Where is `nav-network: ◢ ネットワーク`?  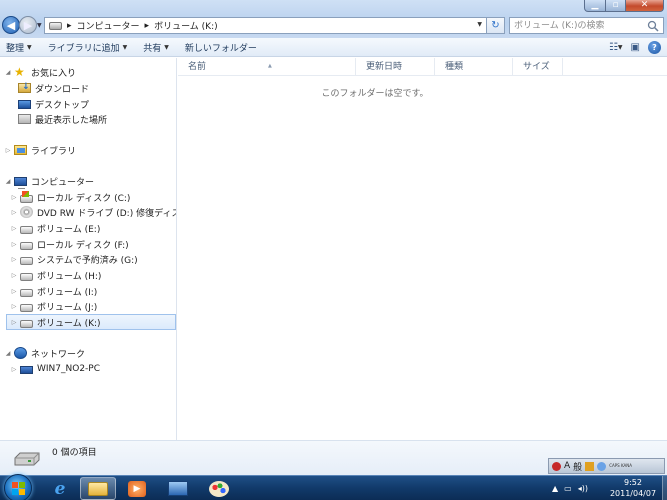
nav-network: ◢ ネットワーク is located at coordinates (44, 353).